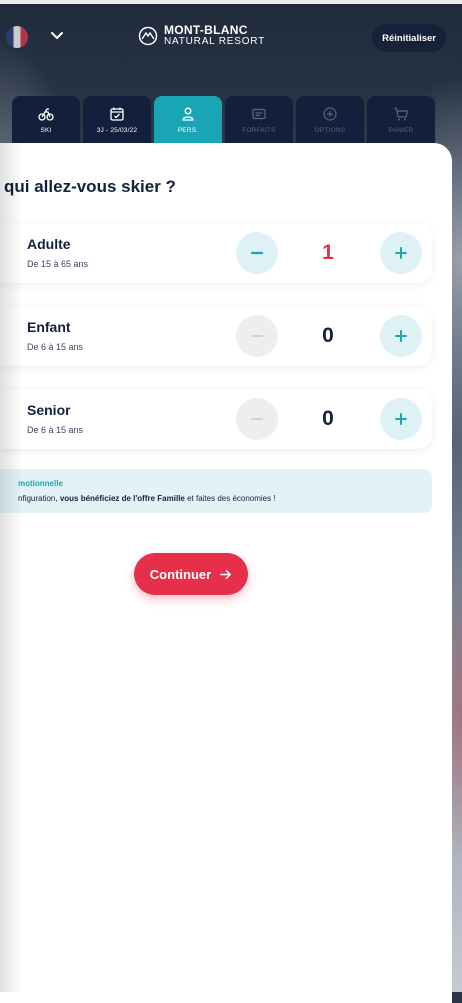 This screenshot has width=462, height=1003. What do you see at coordinates (46, 130) in the screenshot?
I see `tab-label: SKI` at bounding box center [46, 130].